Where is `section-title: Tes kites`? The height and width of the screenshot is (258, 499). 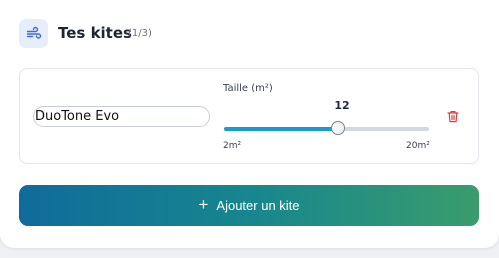 section-title: Tes kites is located at coordinates (95, 33).